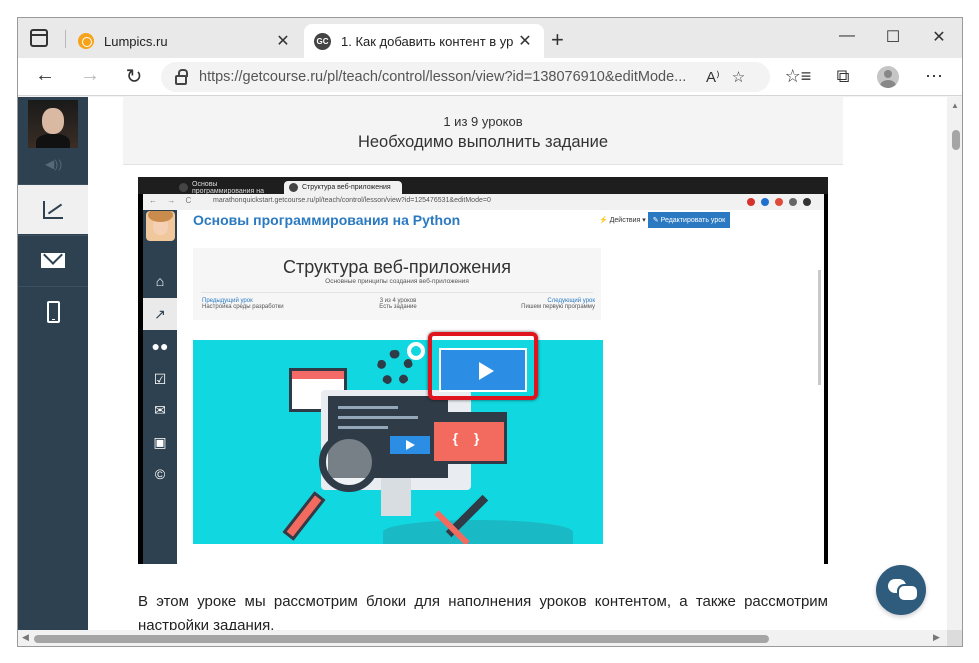  What do you see at coordinates (558, 304) in the screenshot?
I see `inner-next-lesson: Следующий урок Пишем первую программу` at bounding box center [558, 304].